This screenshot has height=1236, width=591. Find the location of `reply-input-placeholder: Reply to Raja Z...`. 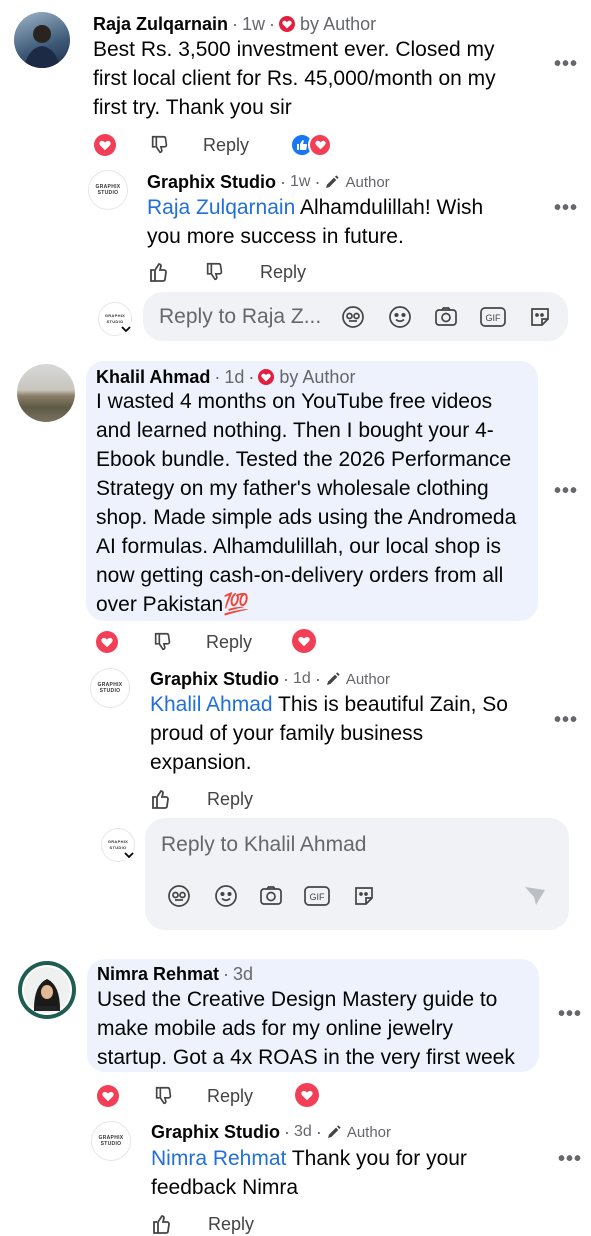

reply-input-placeholder: Reply to Raja Z... is located at coordinates (240, 317).